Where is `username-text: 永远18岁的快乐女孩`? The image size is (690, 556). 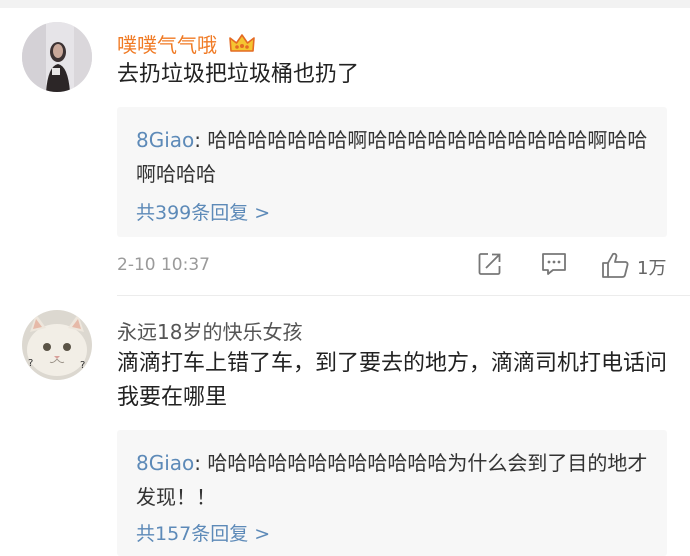 username-text: 永远18岁的快乐女孩 is located at coordinates (209, 332).